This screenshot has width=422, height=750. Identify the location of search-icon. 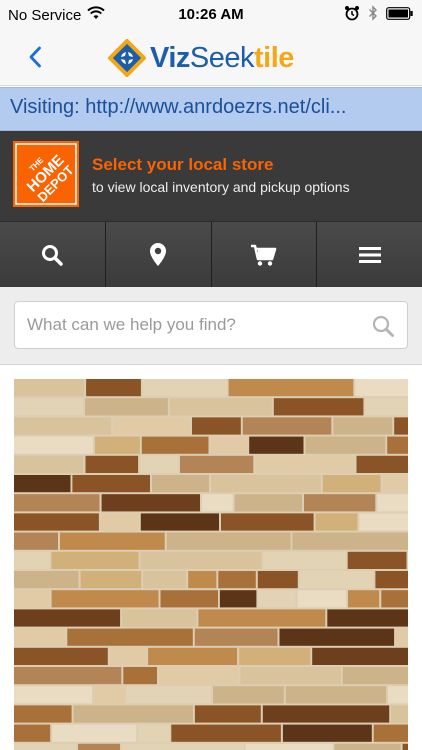
(53, 255).